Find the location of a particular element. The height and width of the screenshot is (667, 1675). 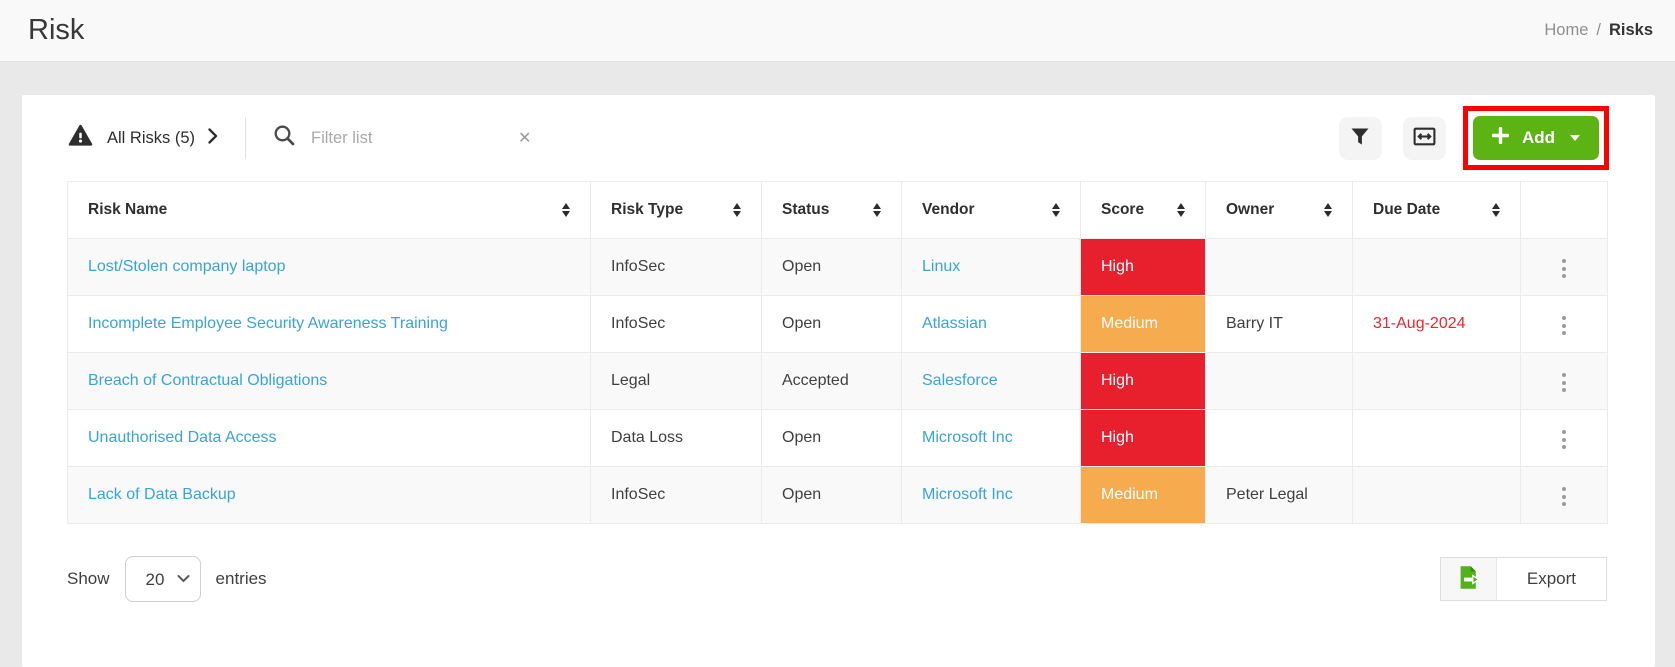

caret-down-icon is located at coordinates (1575, 138).